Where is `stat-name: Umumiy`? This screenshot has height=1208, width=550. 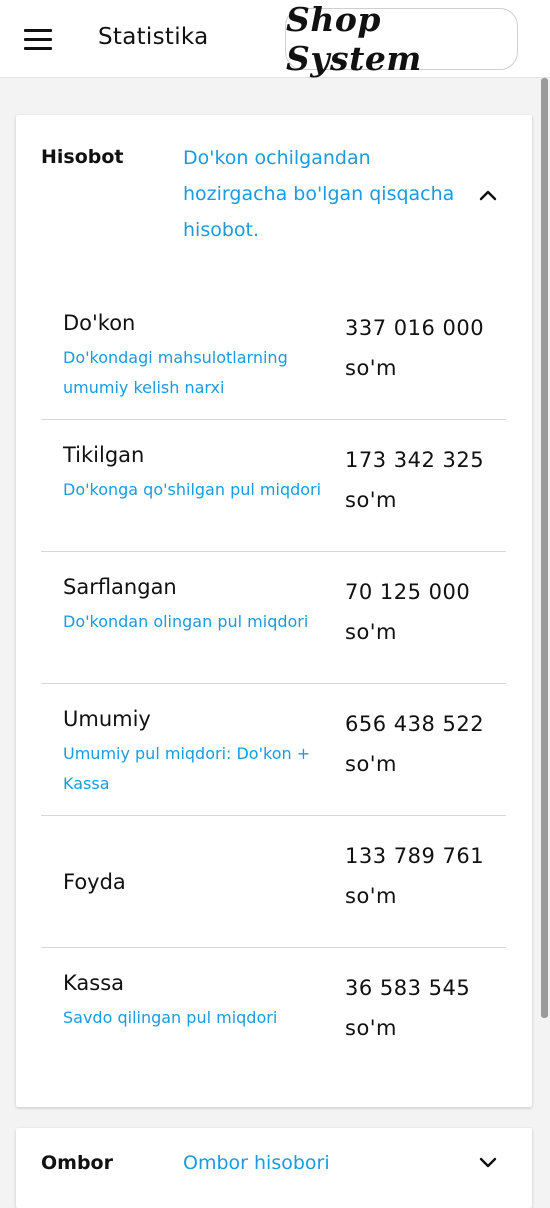
stat-name: Umumiy is located at coordinates (107, 719).